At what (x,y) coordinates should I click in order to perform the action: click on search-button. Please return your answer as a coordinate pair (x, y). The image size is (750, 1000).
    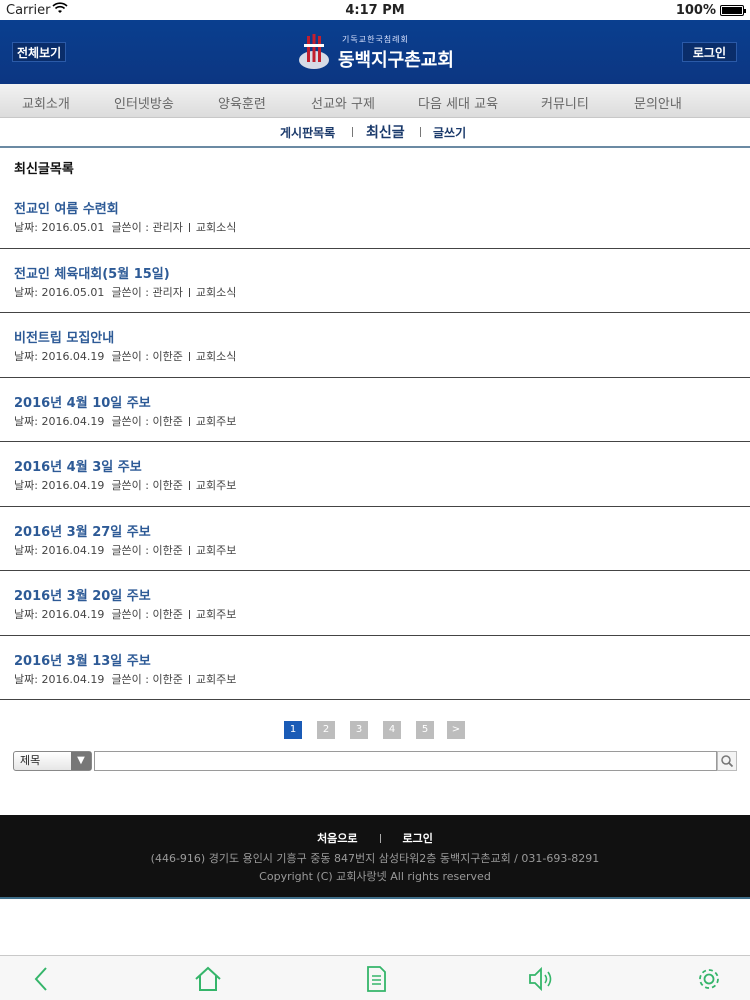
    Looking at the image, I should click on (727, 761).